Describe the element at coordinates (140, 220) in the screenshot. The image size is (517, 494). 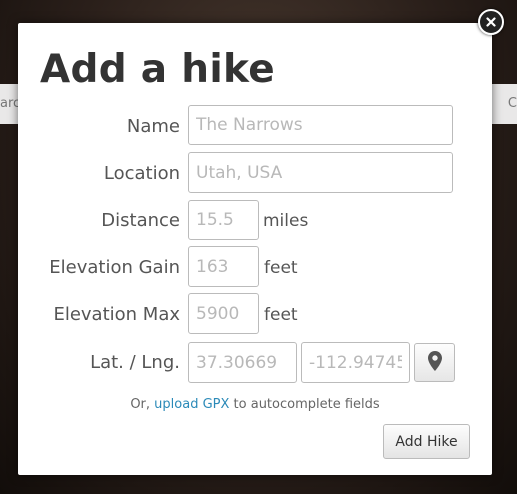
I see `distance-label: Distance` at that location.